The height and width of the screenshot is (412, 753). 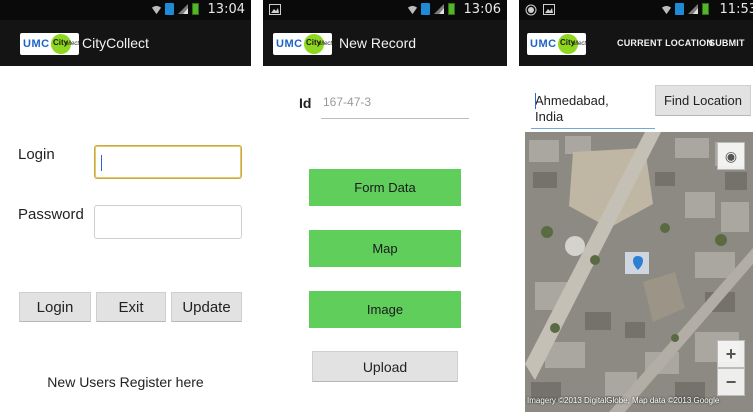 I want to click on id-field: 167-47-3, so click(x=347, y=102).